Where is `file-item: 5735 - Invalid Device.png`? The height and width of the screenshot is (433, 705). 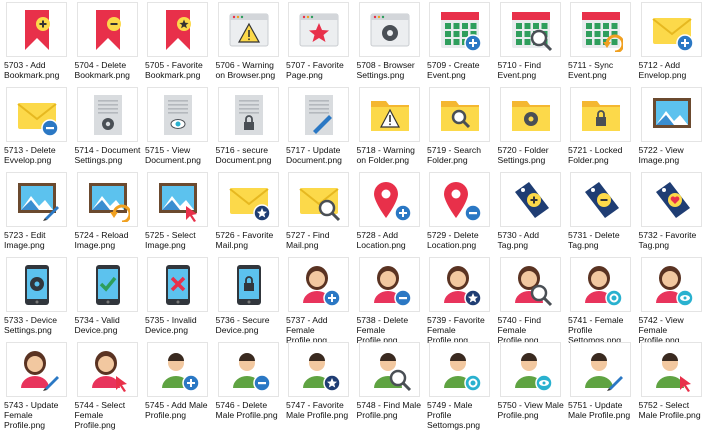 file-item: 5735 - Invalid Device.png is located at coordinates (177, 299).